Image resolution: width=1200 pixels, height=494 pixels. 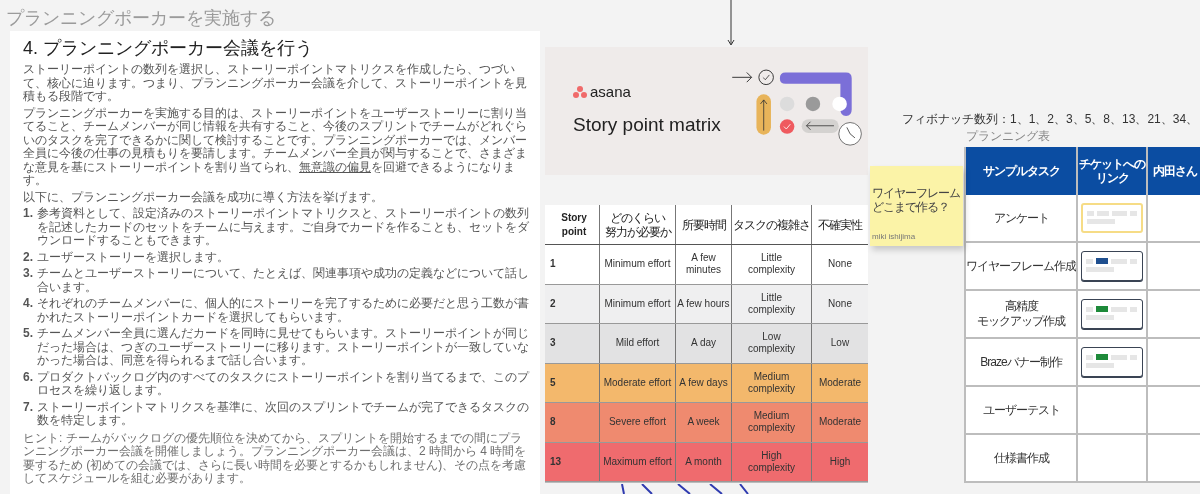 What do you see at coordinates (283, 414) in the screenshot?
I see `list-text: ストーリーポイントマトリクスを基準に、次回のスプリントでチームが完了できるタスクの数を特定します。` at bounding box center [283, 414].